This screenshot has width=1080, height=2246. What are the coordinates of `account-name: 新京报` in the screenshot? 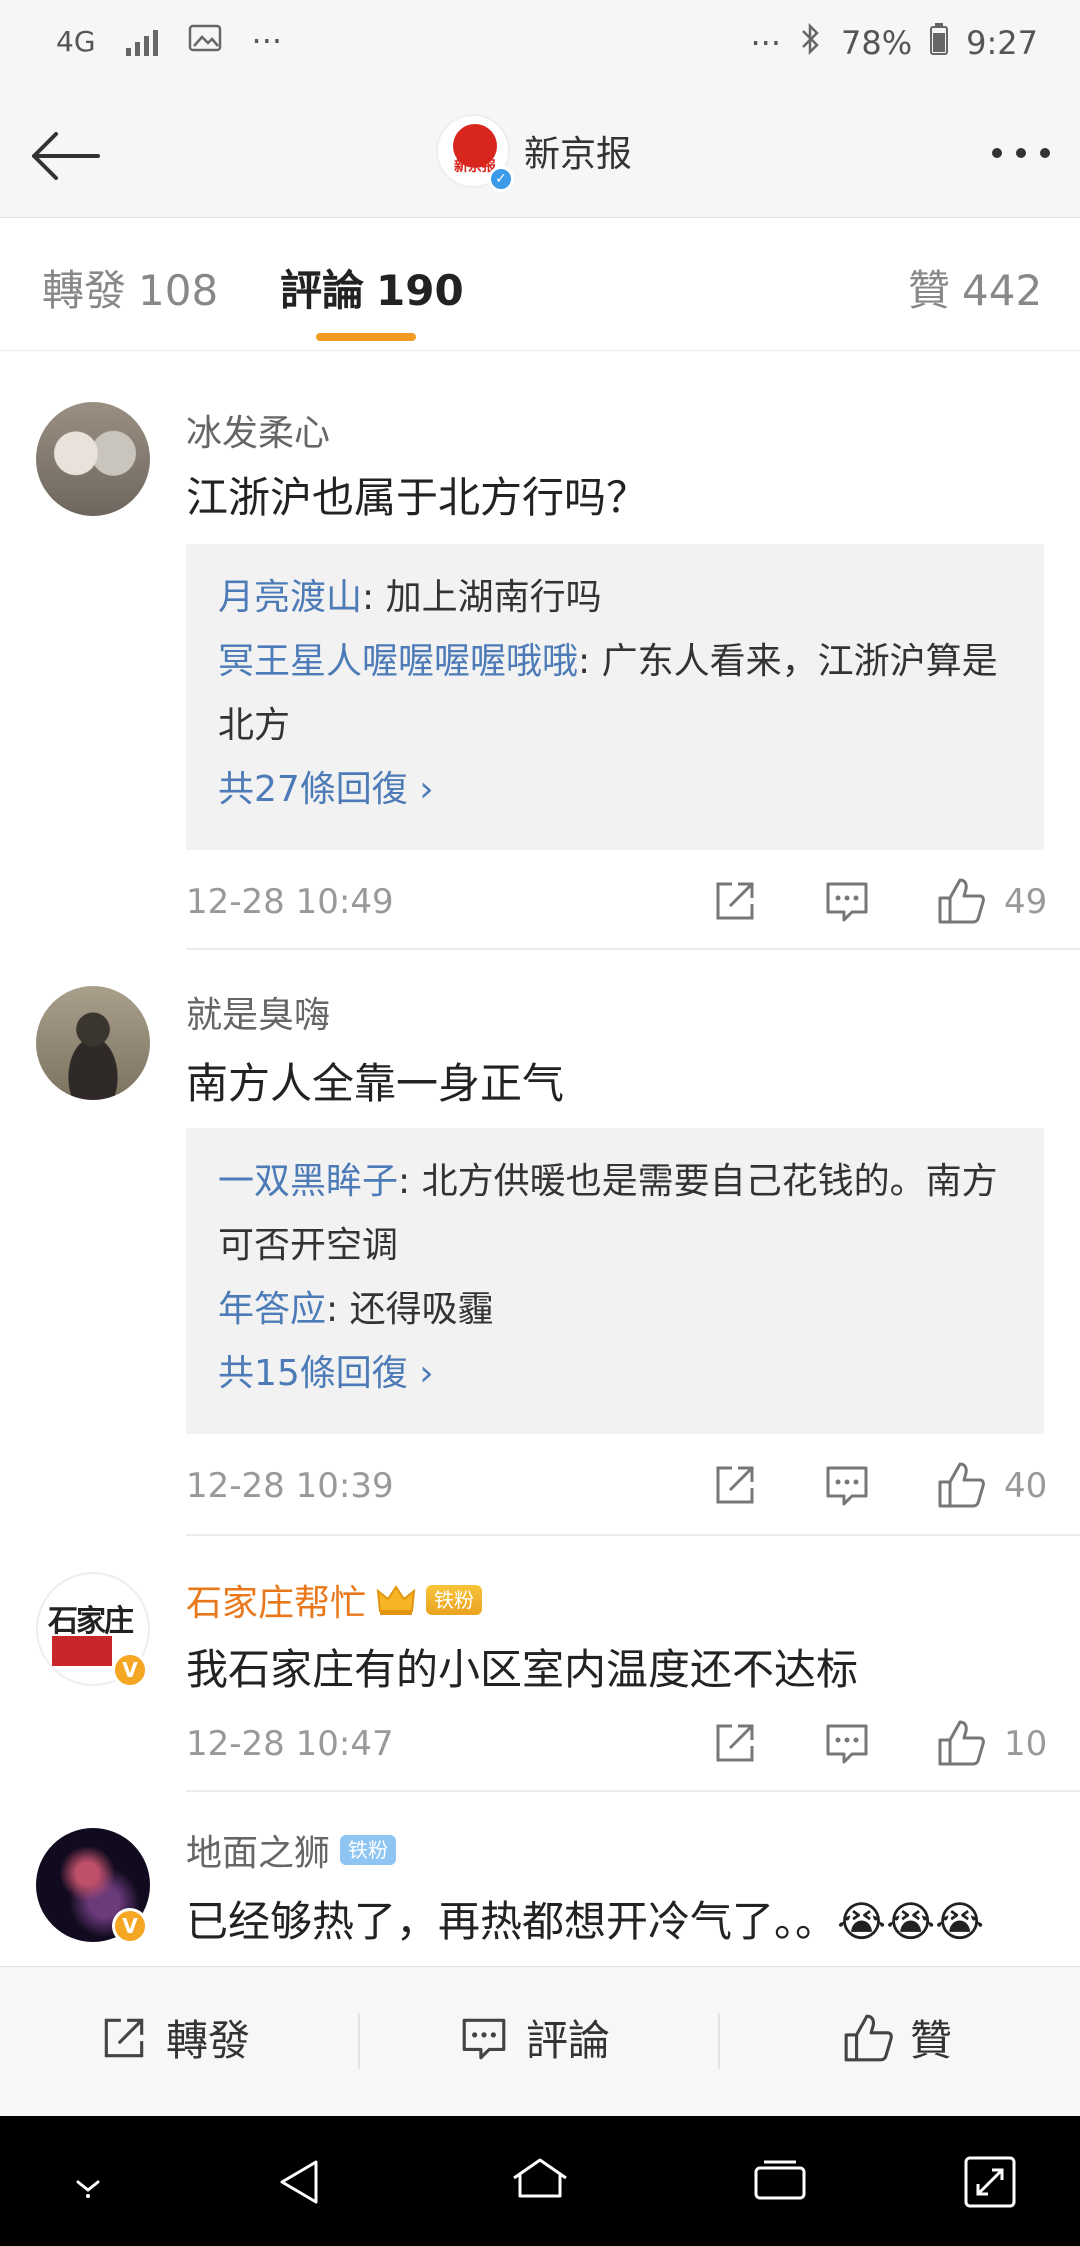 It's located at (578, 154).